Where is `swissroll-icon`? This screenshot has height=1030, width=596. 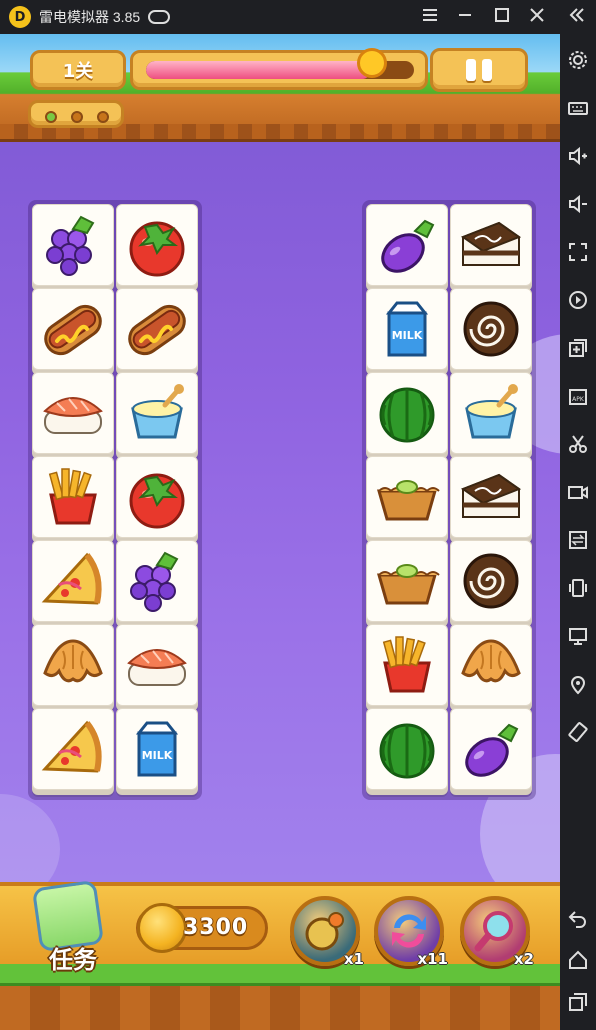 swissroll-icon is located at coordinates (491, 329).